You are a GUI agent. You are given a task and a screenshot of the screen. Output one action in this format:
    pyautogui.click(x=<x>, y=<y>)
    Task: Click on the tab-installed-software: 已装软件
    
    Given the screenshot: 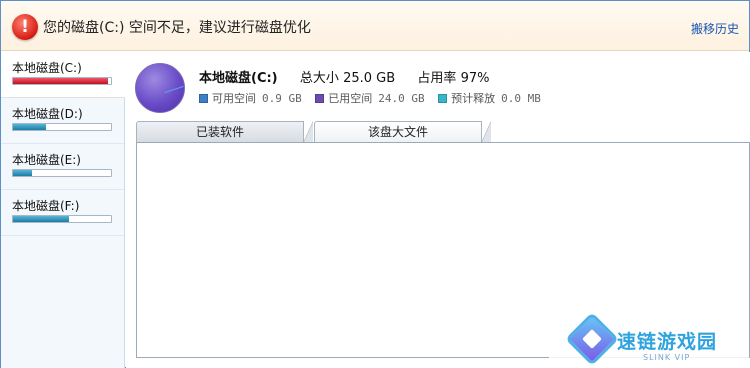 What is the action you would take?
    pyautogui.click(x=224, y=132)
    